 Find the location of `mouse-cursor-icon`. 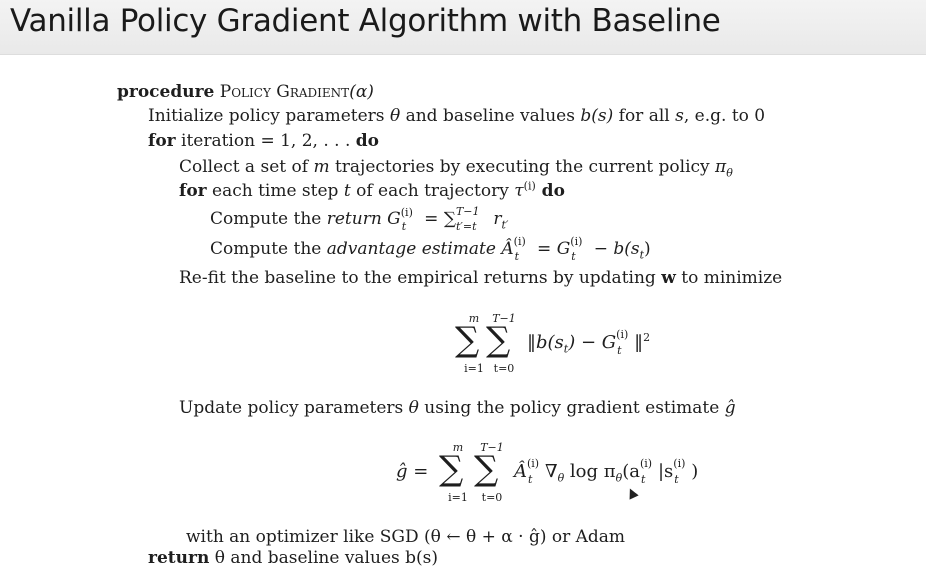

mouse-cursor-icon is located at coordinates (632, 493).